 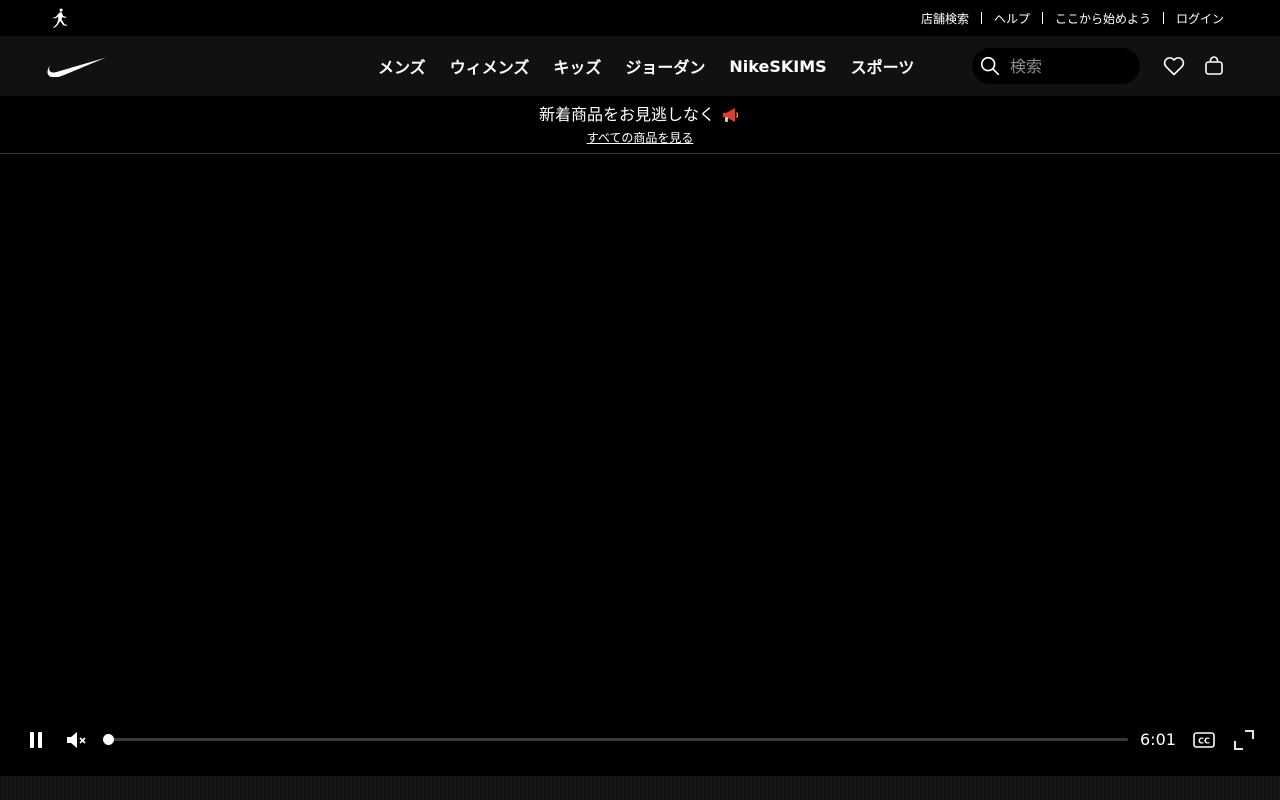 I want to click on shopping-bag-icon, so click(x=1214, y=65).